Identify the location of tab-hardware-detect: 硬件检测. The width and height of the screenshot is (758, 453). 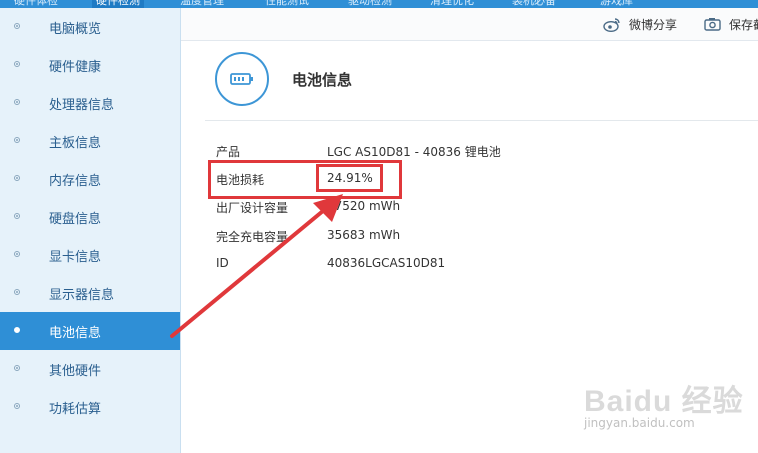
(118, 4).